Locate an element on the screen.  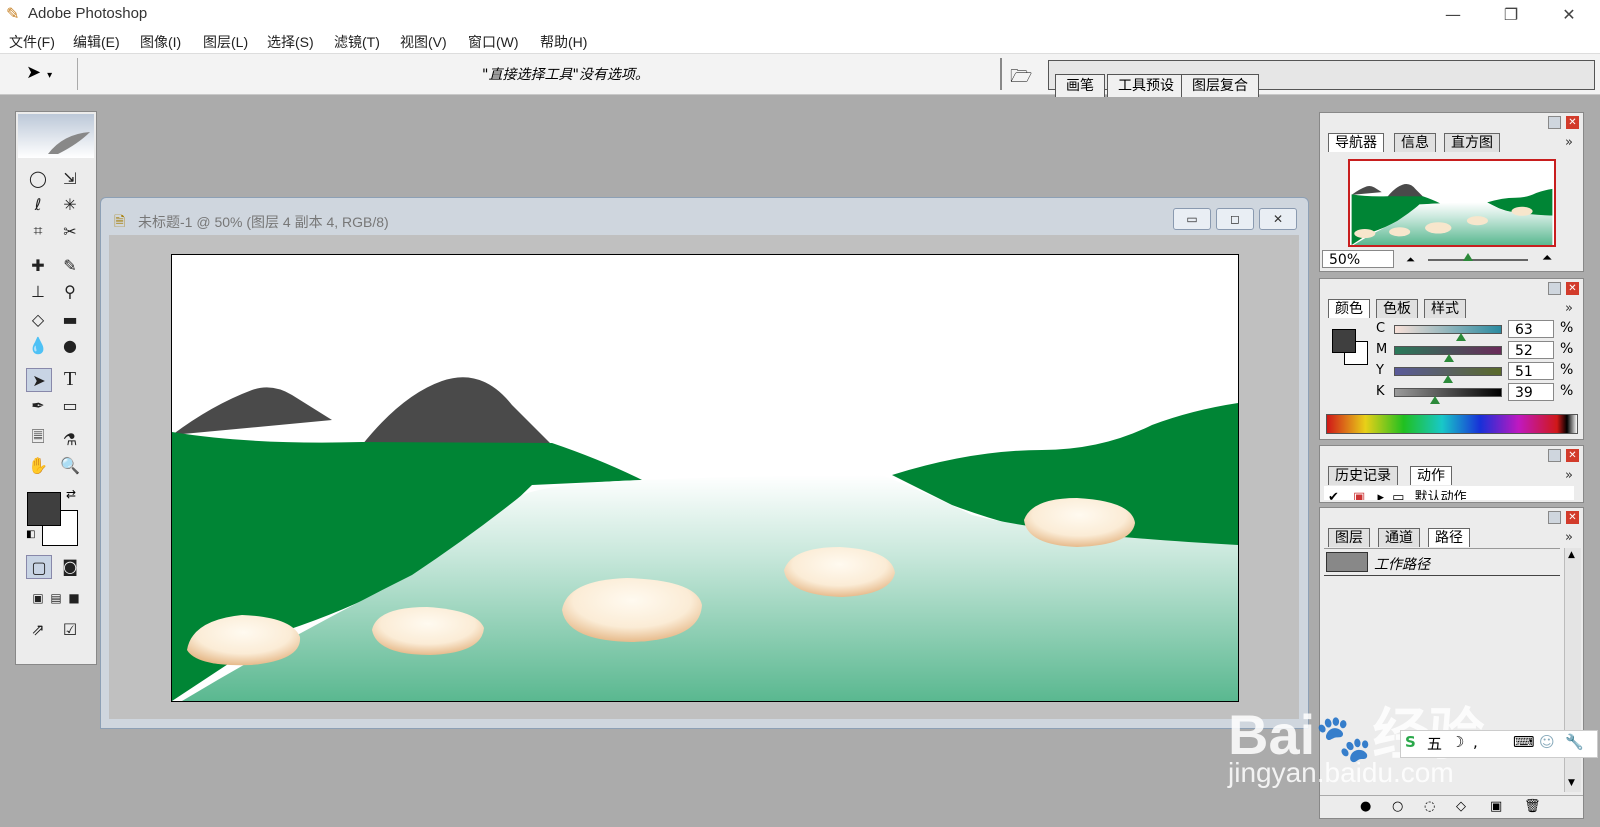
standard-mode-icon: ▢ is located at coordinates (39, 567).